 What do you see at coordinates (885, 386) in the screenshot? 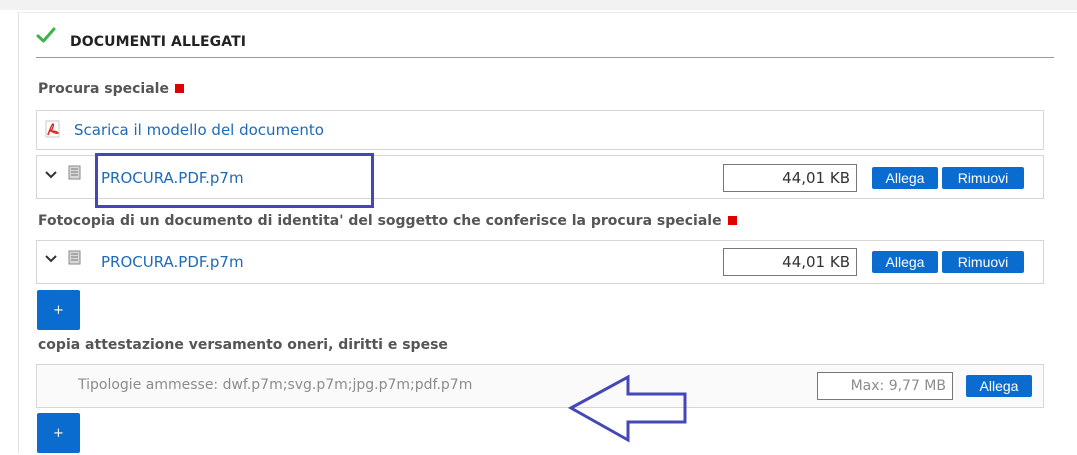
I see `max-size-field: Max: 9,77 MB` at bounding box center [885, 386].